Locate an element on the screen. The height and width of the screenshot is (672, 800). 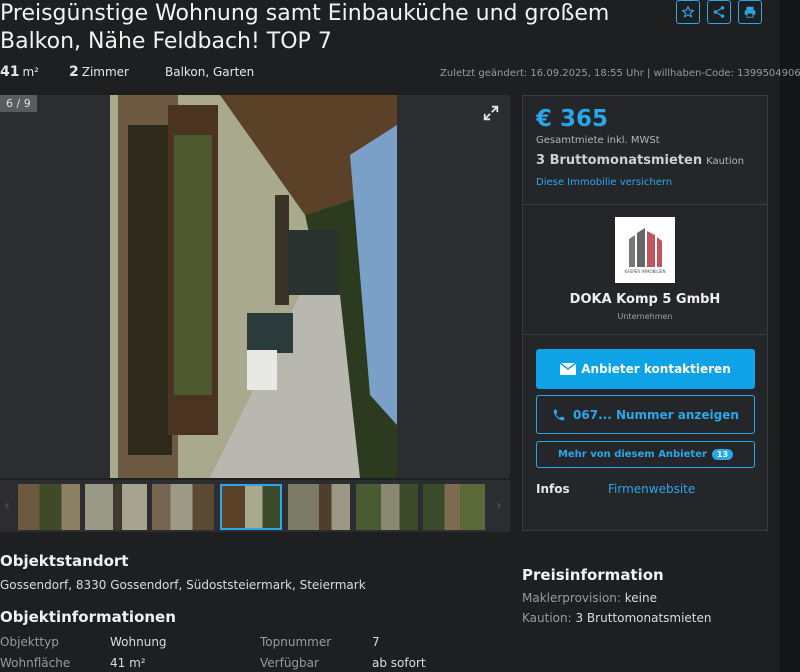
detail-label: Objekttyp is located at coordinates (29, 642).